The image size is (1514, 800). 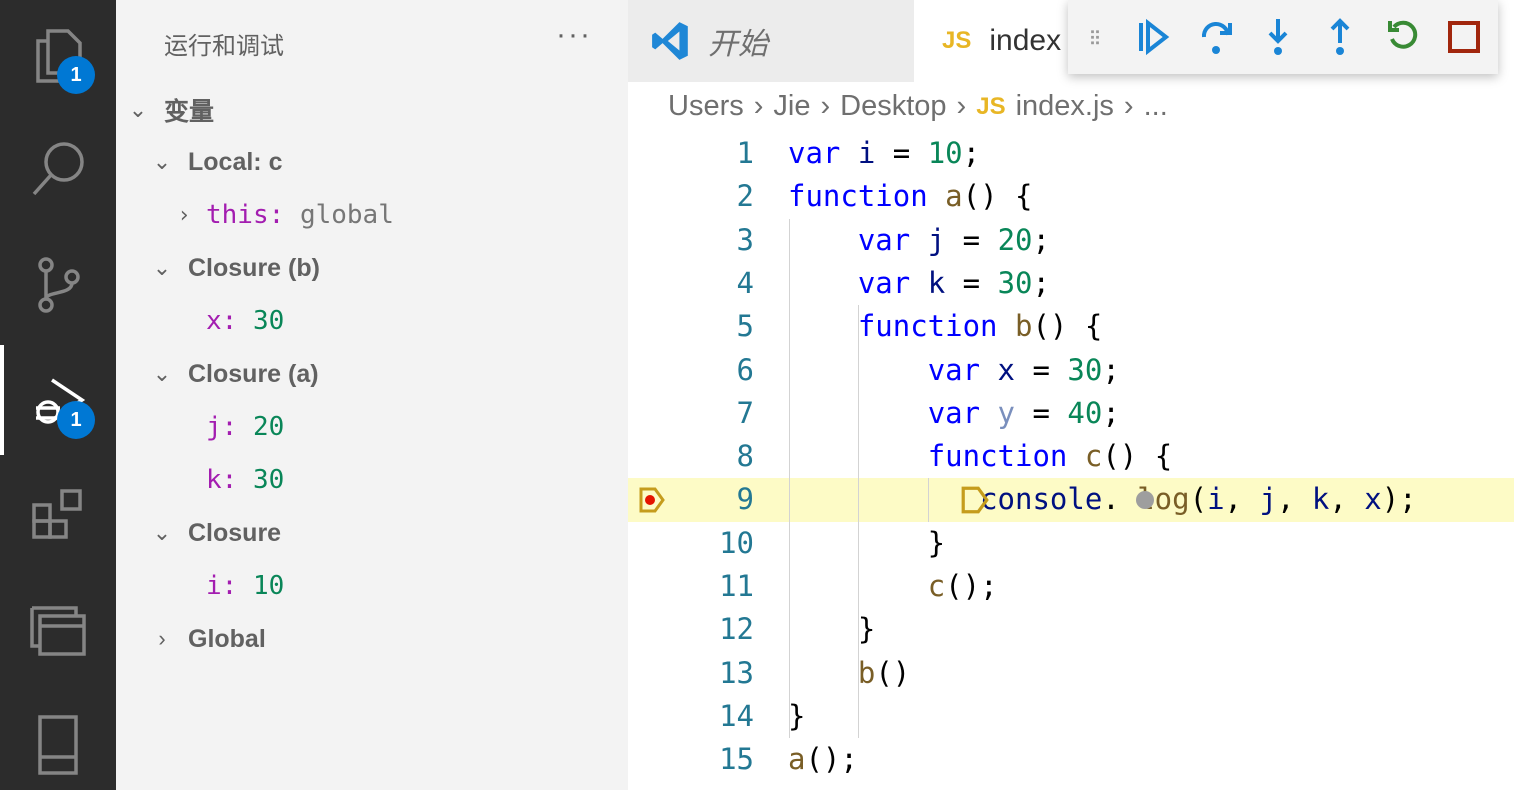 What do you see at coordinates (1071, 629) in the screenshot?
I see `code-line: 12 }` at bounding box center [1071, 629].